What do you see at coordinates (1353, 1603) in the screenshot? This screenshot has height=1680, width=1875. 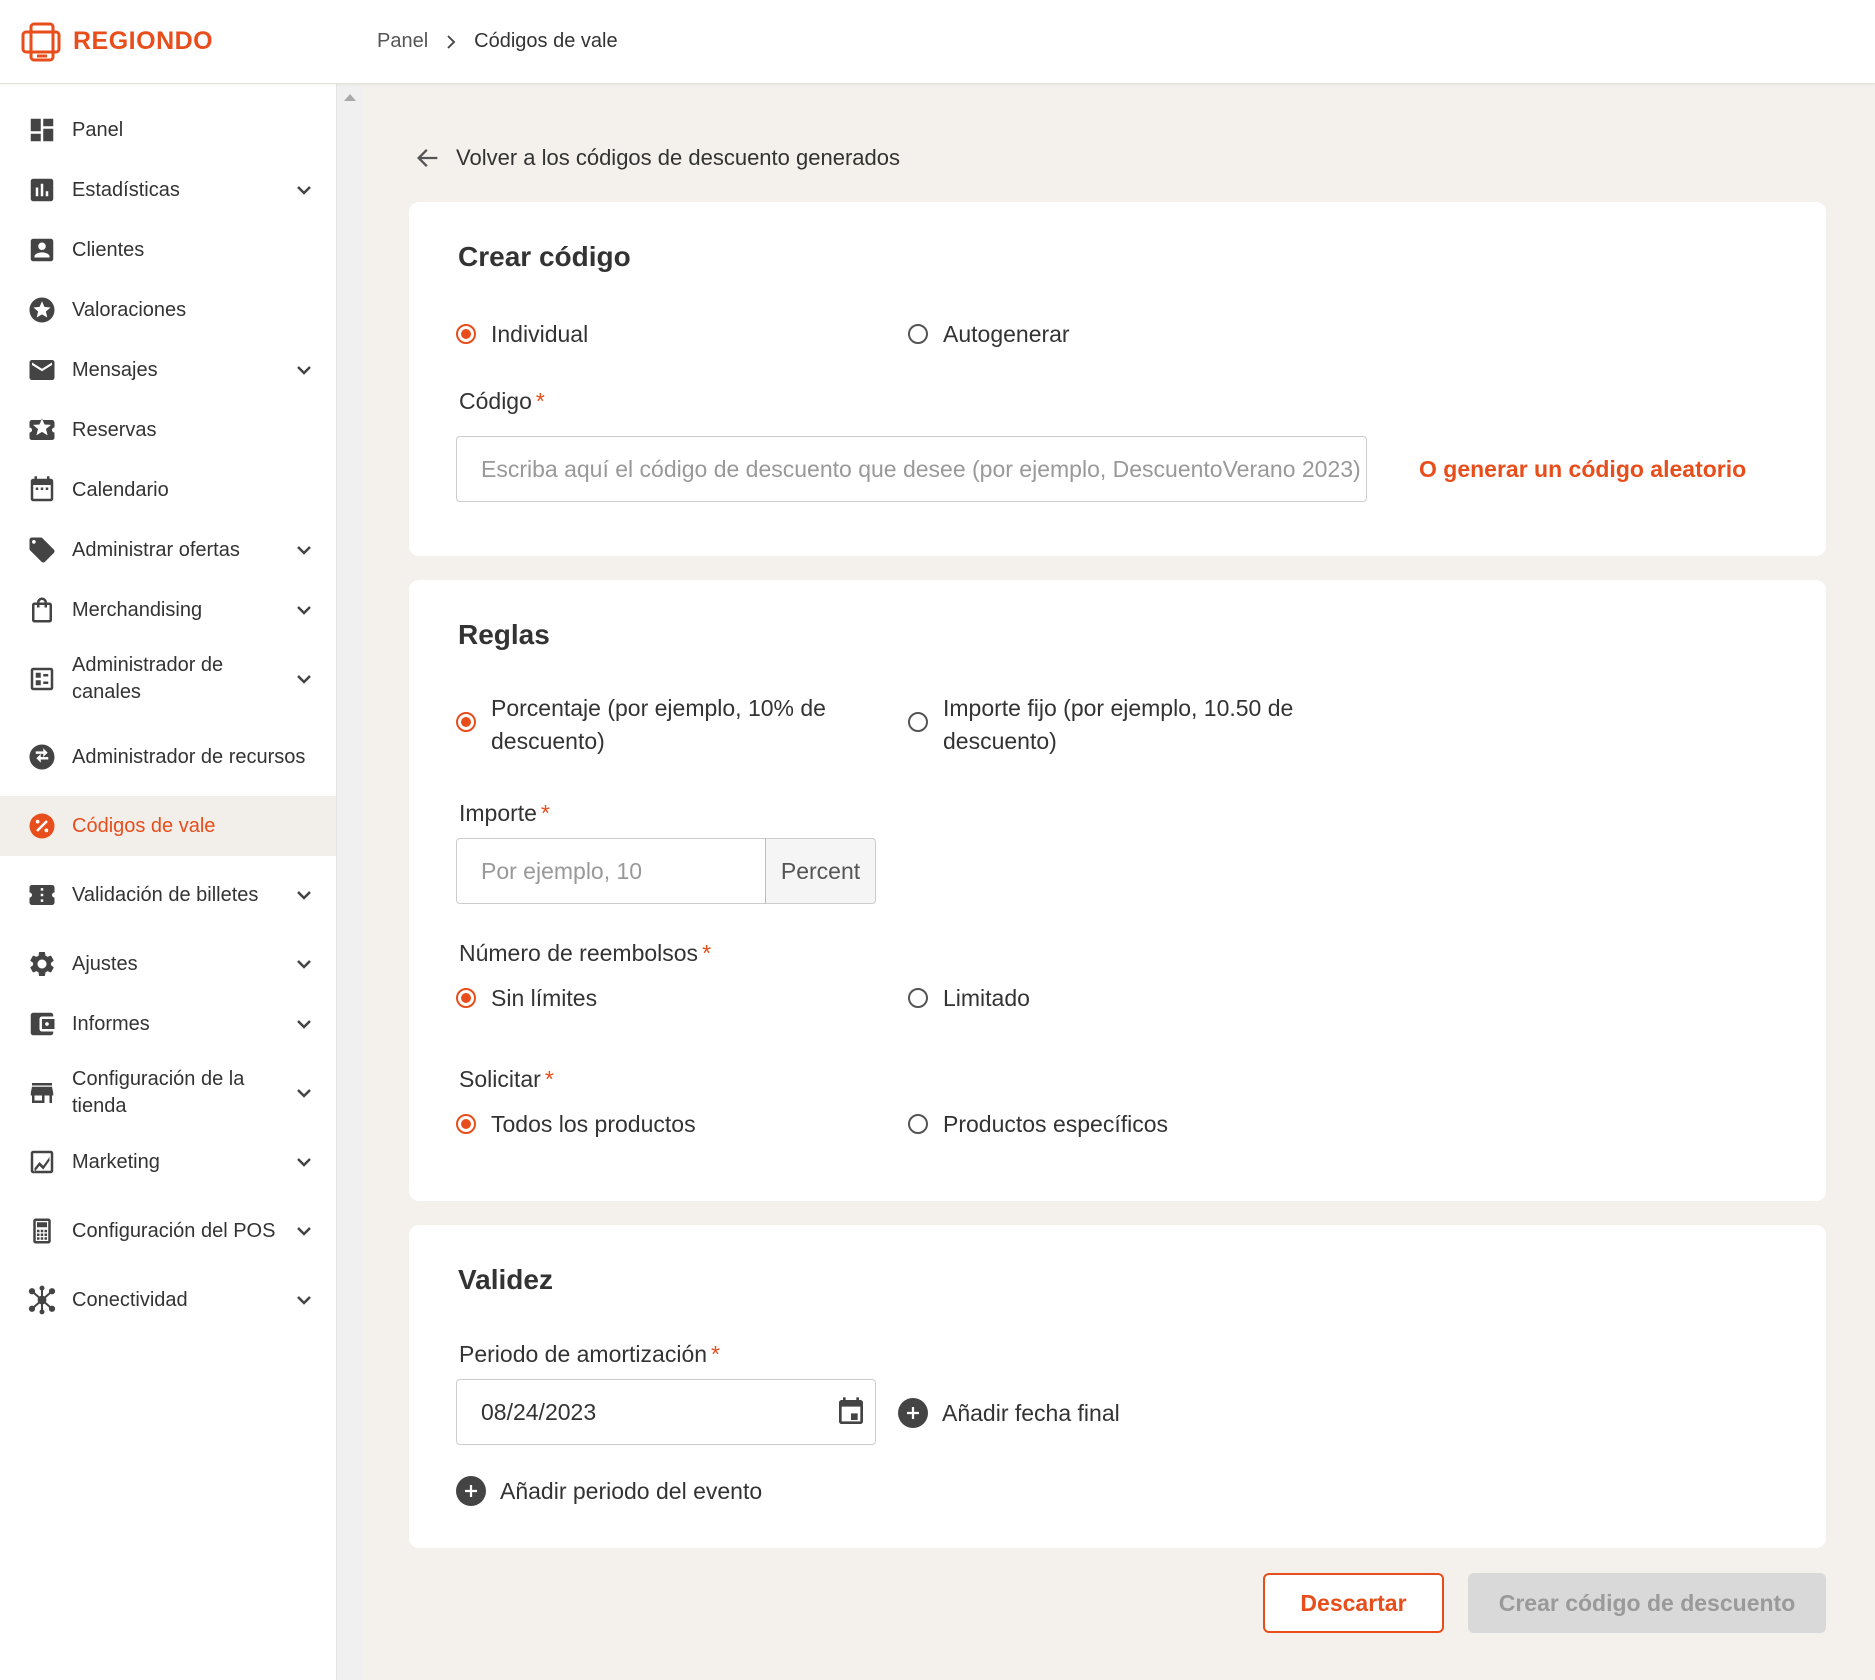 I see `discard-button: Descartar` at bounding box center [1353, 1603].